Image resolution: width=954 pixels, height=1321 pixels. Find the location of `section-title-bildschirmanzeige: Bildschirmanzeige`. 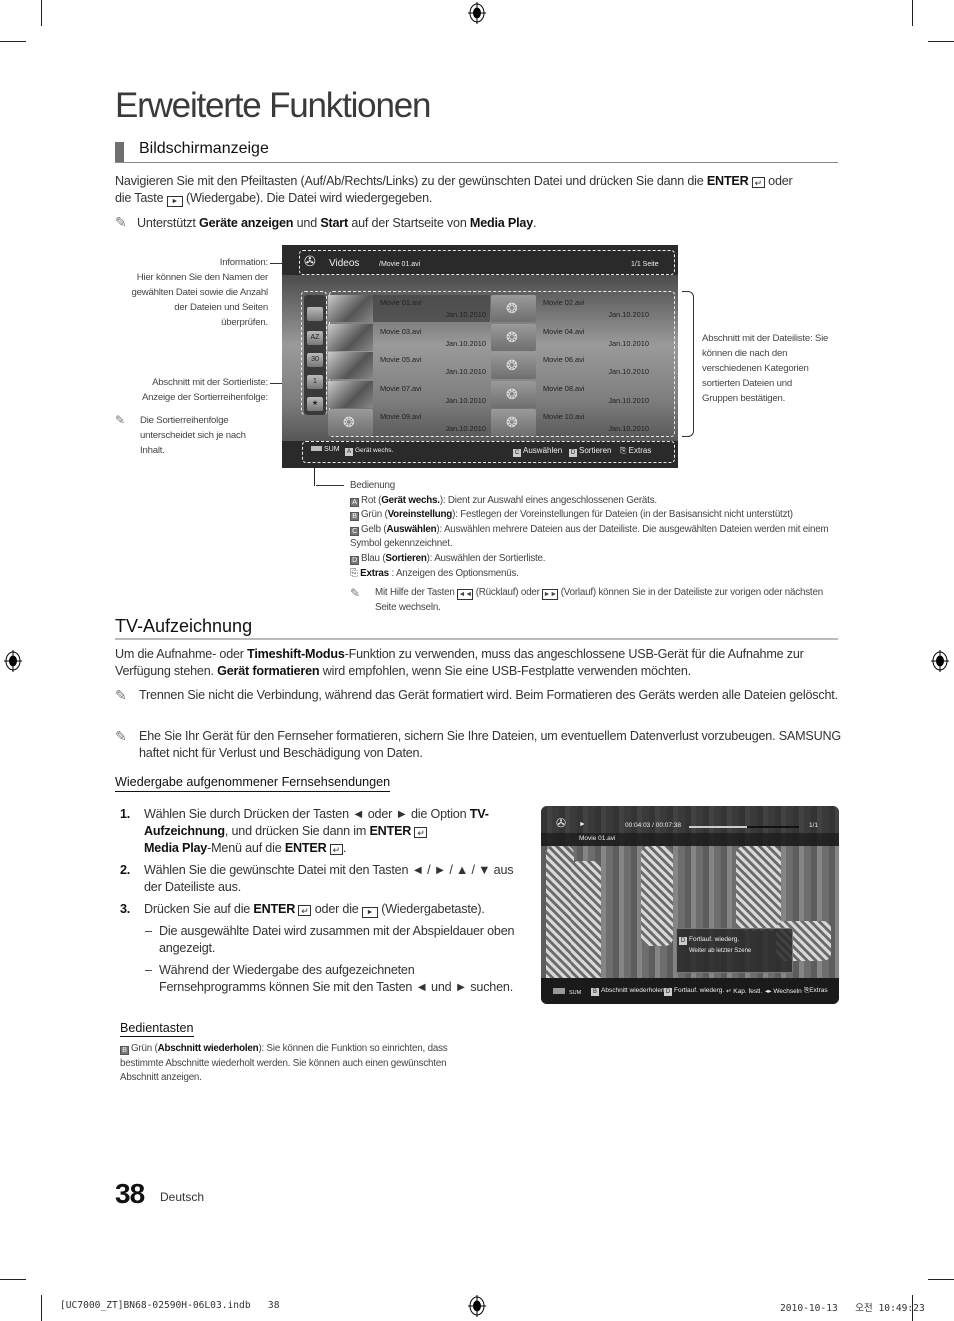

section-title-bildschirmanzeige: Bildschirmanzeige is located at coordinates (204, 148).